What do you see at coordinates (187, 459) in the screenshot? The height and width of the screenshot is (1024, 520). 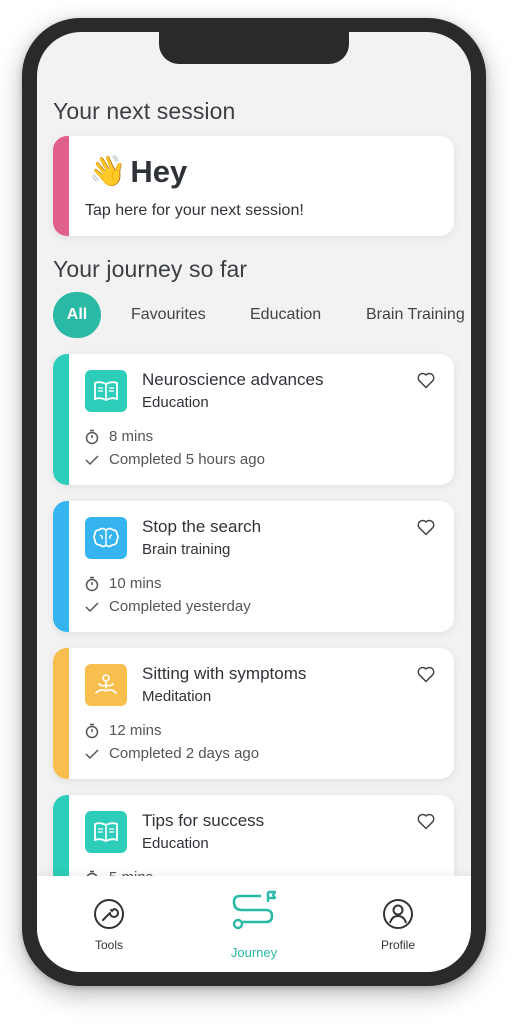 I see `session-completed: Completed 5 hours ago` at bounding box center [187, 459].